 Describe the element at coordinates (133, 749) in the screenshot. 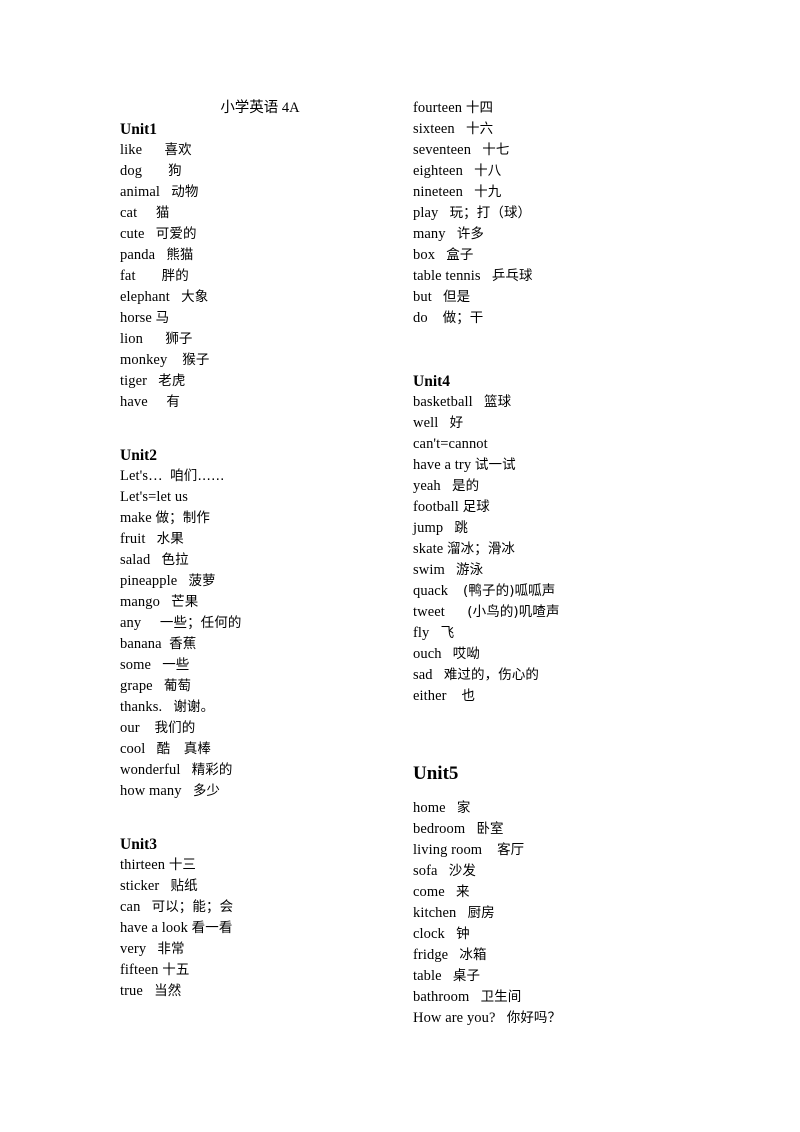

I see `entry-term: cool` at that location.